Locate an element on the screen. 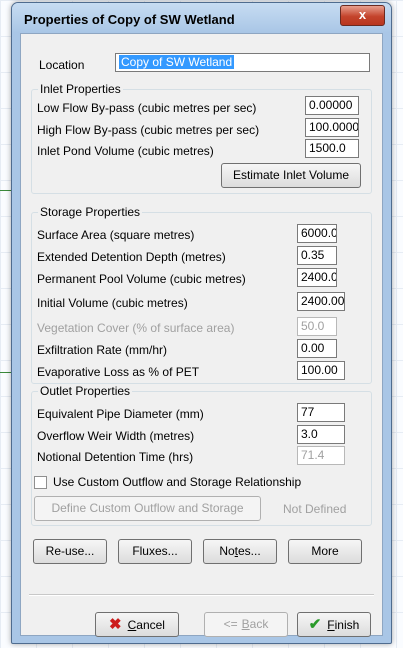 This screenshot has height=648, width=403. location-value: Copy of SW Wetland is located at coordinates (177, 62).